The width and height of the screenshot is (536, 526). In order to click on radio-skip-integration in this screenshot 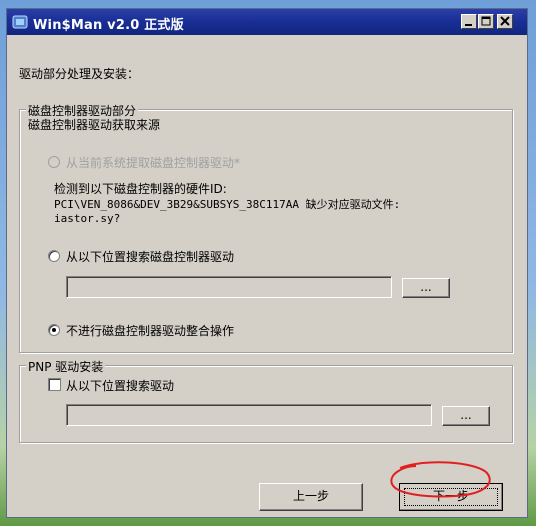, I will do `click(54, 330)`.